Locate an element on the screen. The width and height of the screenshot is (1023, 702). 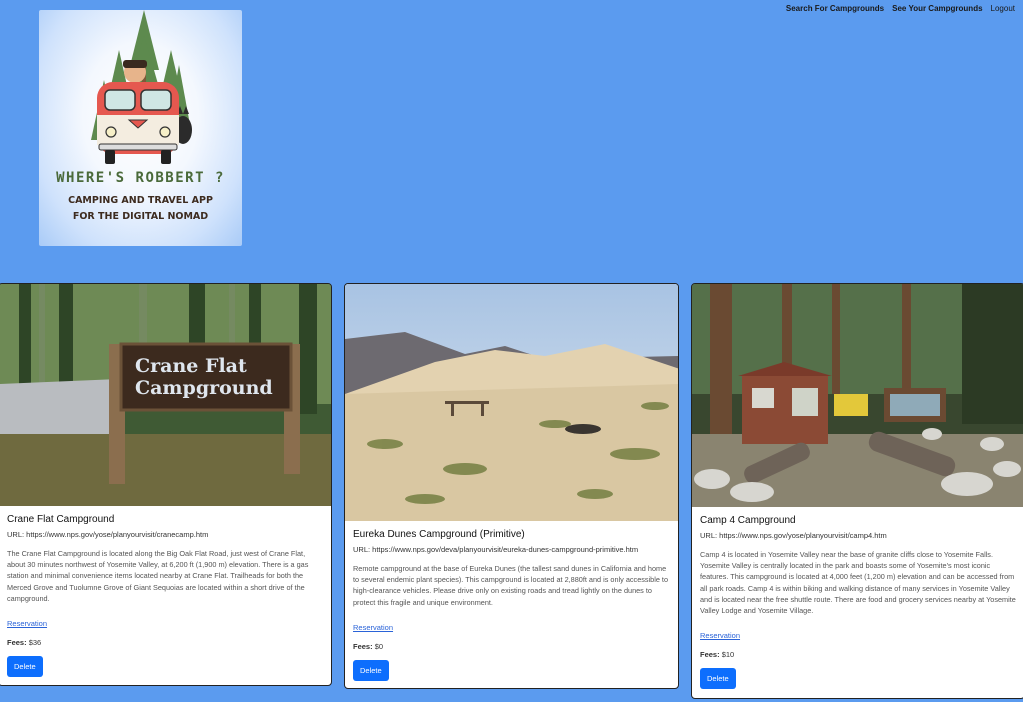
campground-fees: Fees: $36 is located at coordinates (165, 642).